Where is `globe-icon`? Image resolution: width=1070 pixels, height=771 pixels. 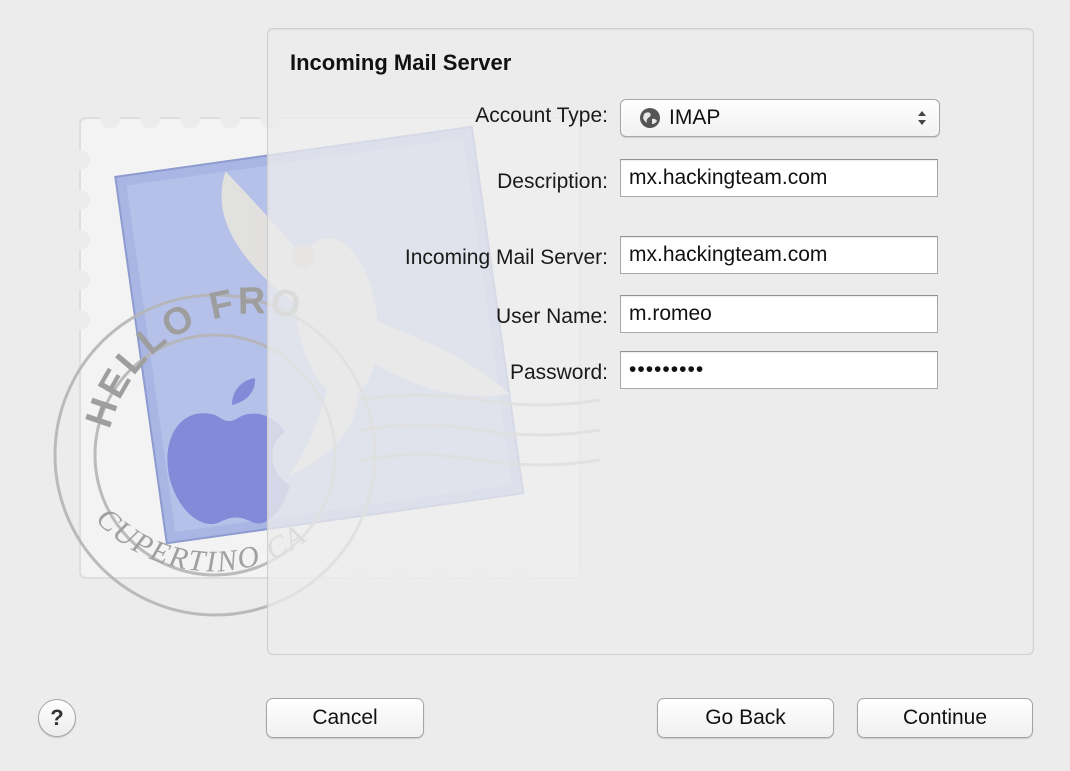 globe-icon is located at coordinates (650, 118).